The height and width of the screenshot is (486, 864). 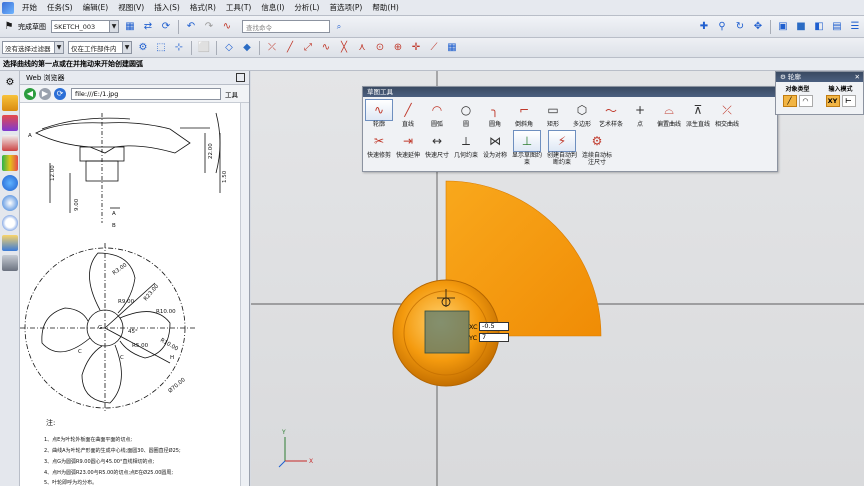 What do you see at coordinates (805, 101) in the screenshot?
I see `arc-type-toggle: ◠` at bounding box center [805, 101].